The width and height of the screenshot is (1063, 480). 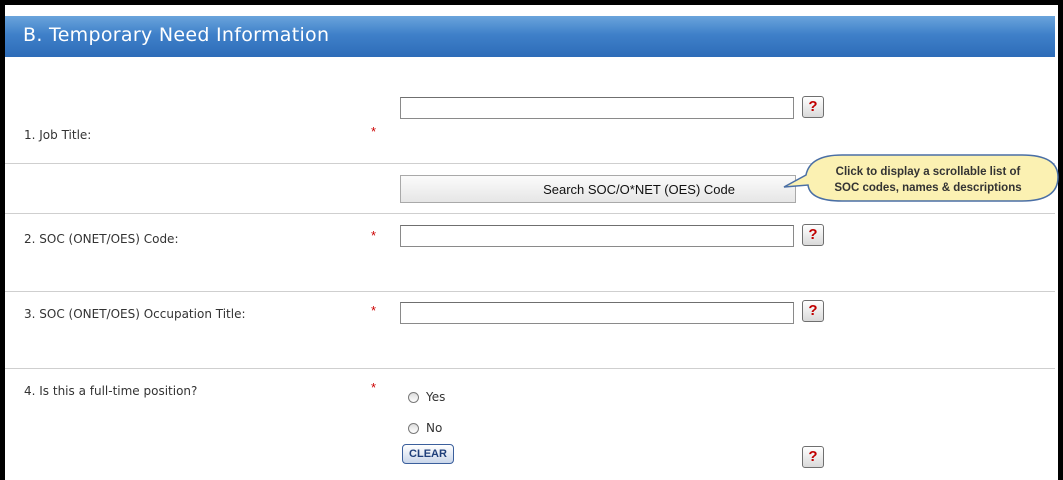 What do you see at coordinates (425, 428) in the screenshot?
I see `radio-option-no: No` at bounding box center [425, 428].